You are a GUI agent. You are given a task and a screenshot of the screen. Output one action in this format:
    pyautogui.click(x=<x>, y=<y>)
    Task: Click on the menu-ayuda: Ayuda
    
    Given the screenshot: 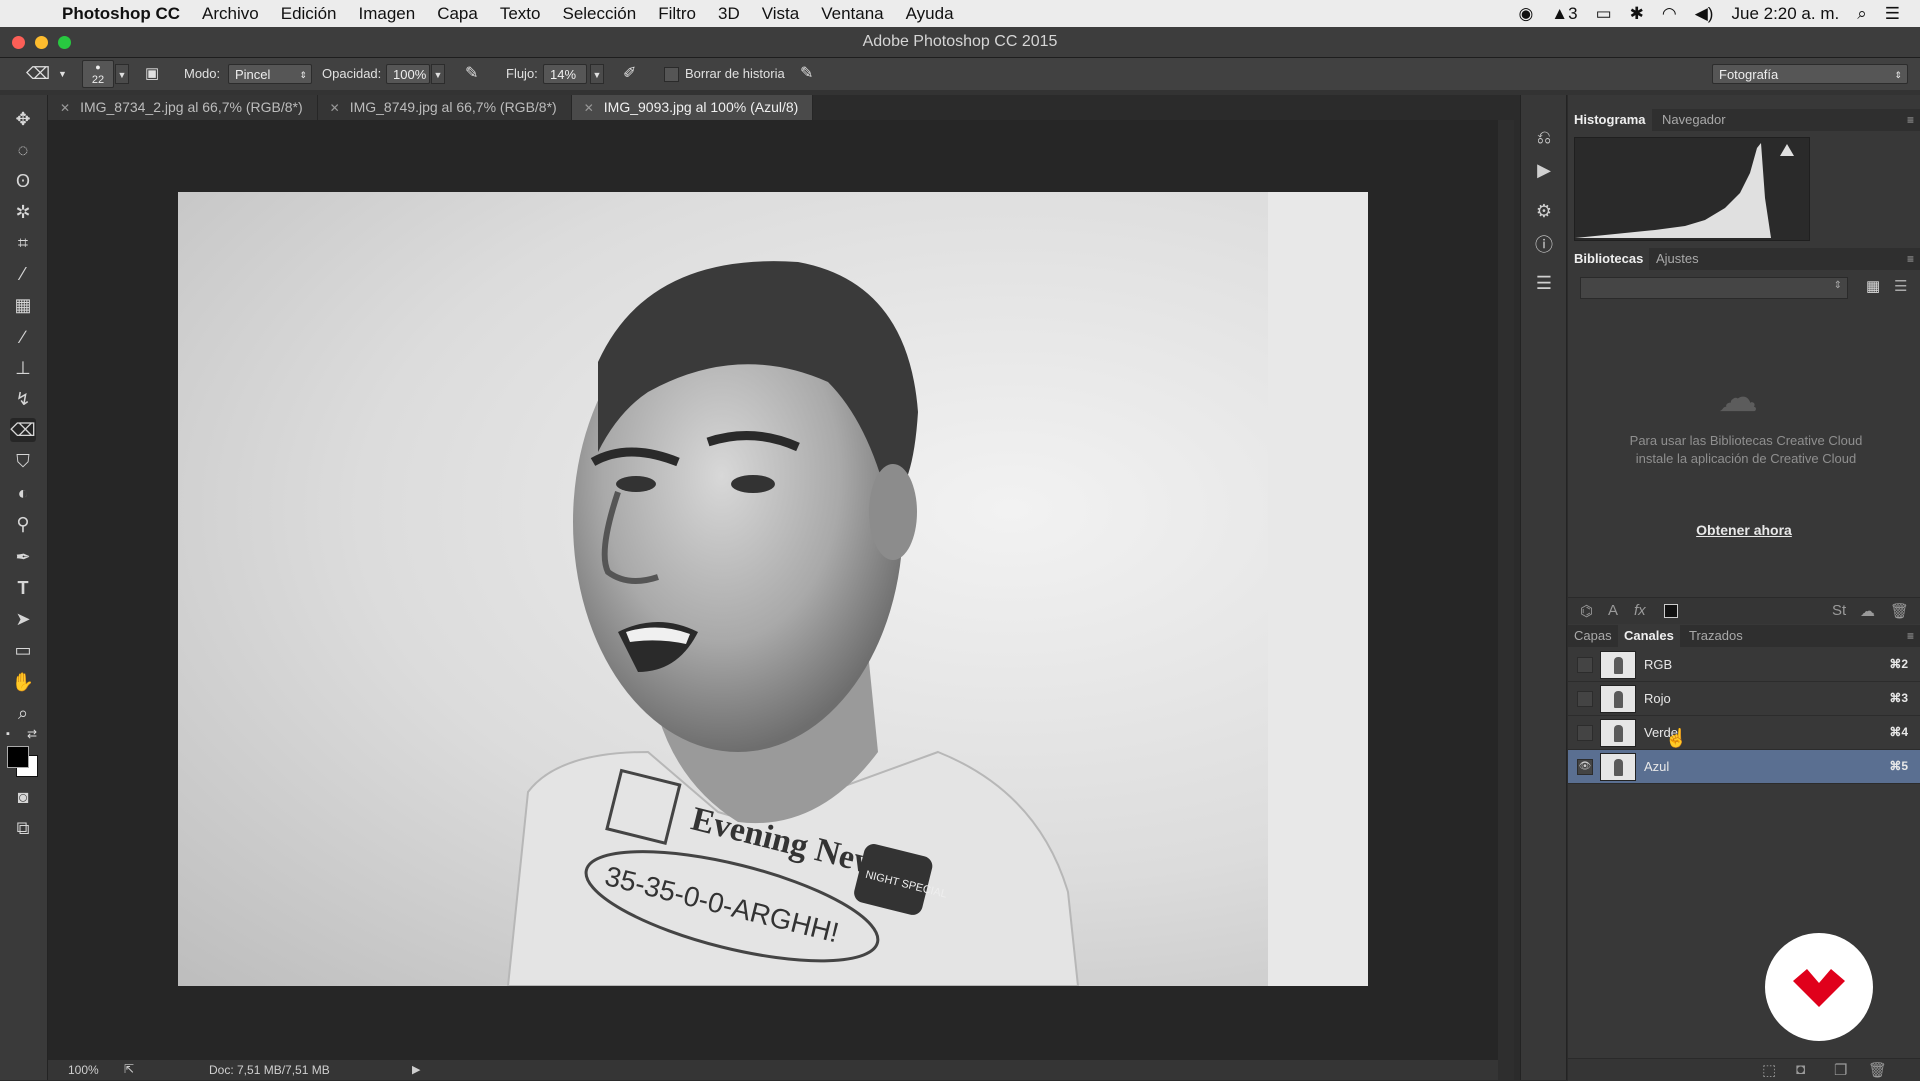 What is the action you would take?
    pyautogui.click(x=930, y=14)
    